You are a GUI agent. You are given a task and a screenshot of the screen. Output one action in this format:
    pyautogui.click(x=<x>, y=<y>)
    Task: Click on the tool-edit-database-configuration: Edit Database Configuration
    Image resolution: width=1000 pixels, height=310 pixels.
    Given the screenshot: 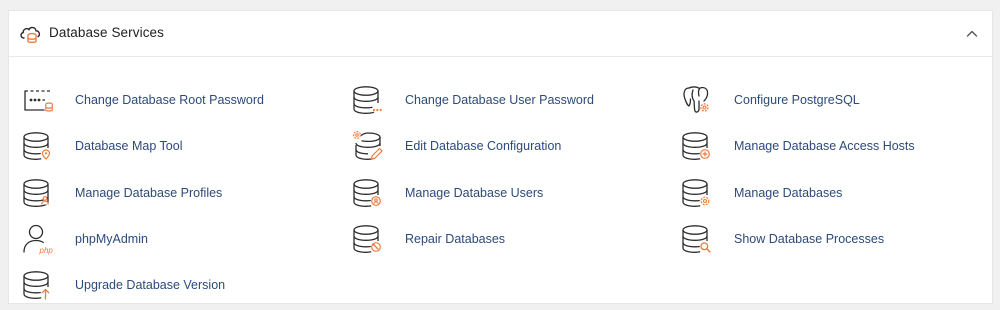 What is the action you would take?
    pyautogui.click(x=456, y=146)
    